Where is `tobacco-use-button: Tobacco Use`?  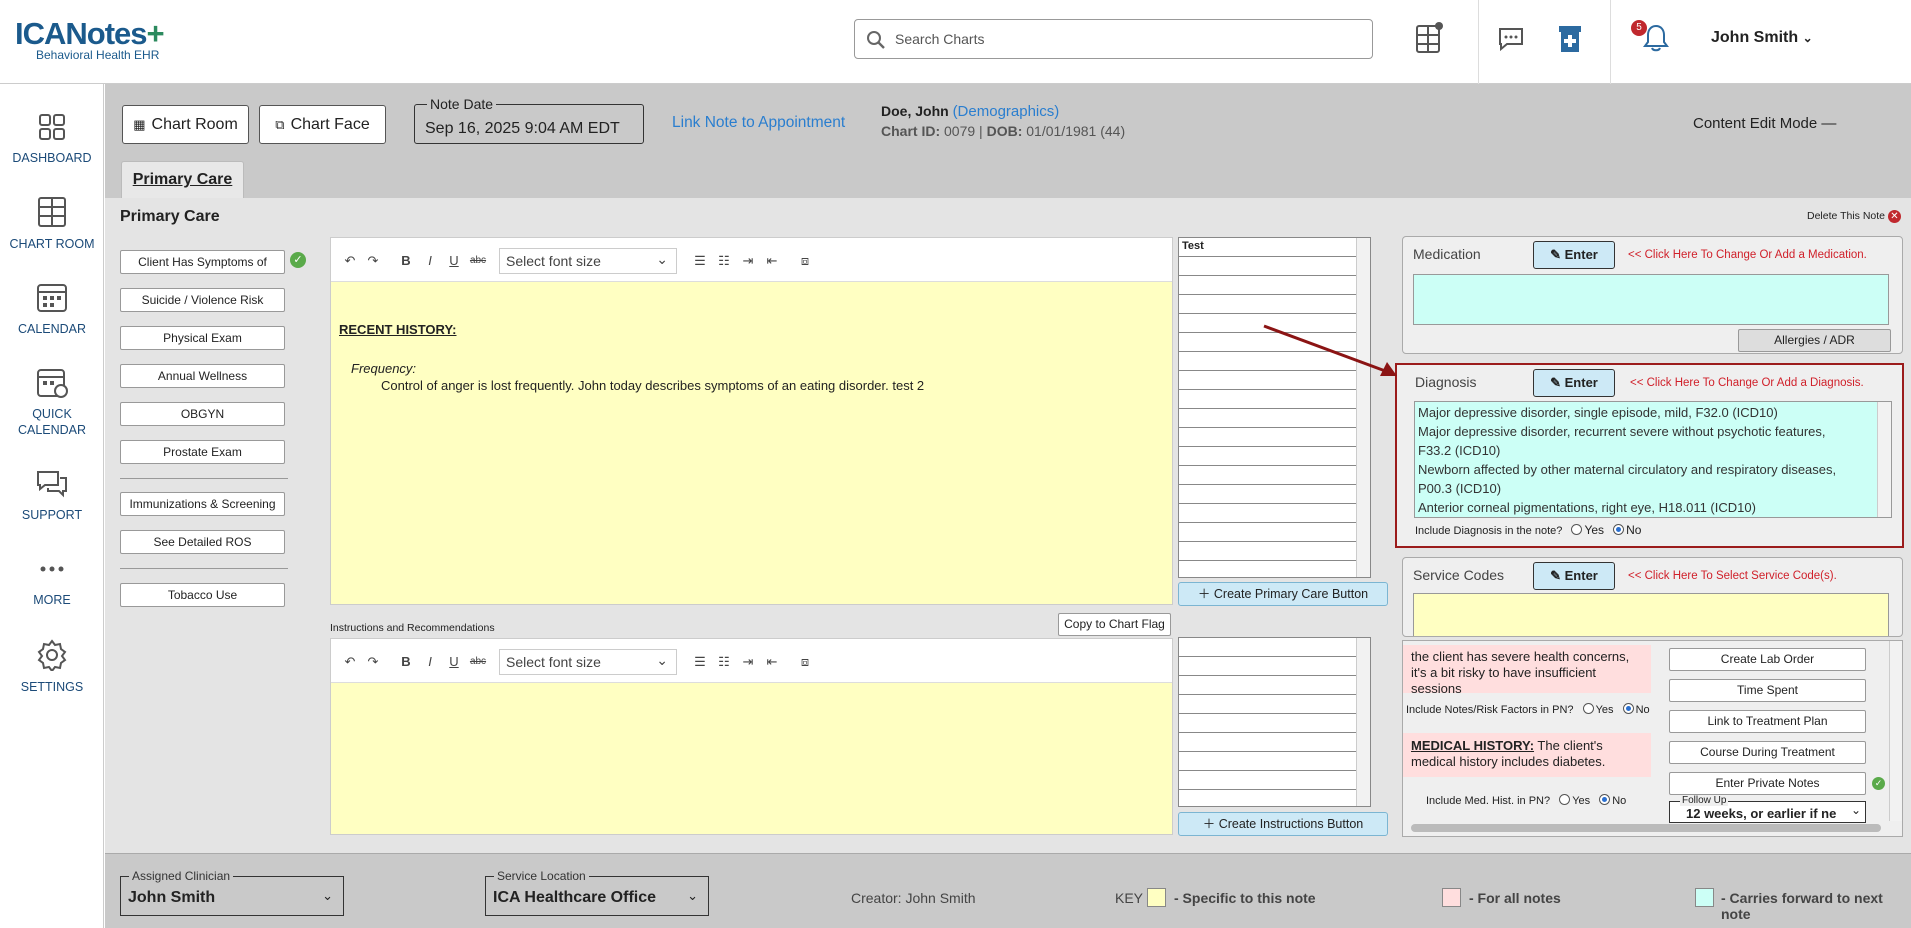 tobacco-use-button: Tobacco Use is located at coordinates (202, 595).